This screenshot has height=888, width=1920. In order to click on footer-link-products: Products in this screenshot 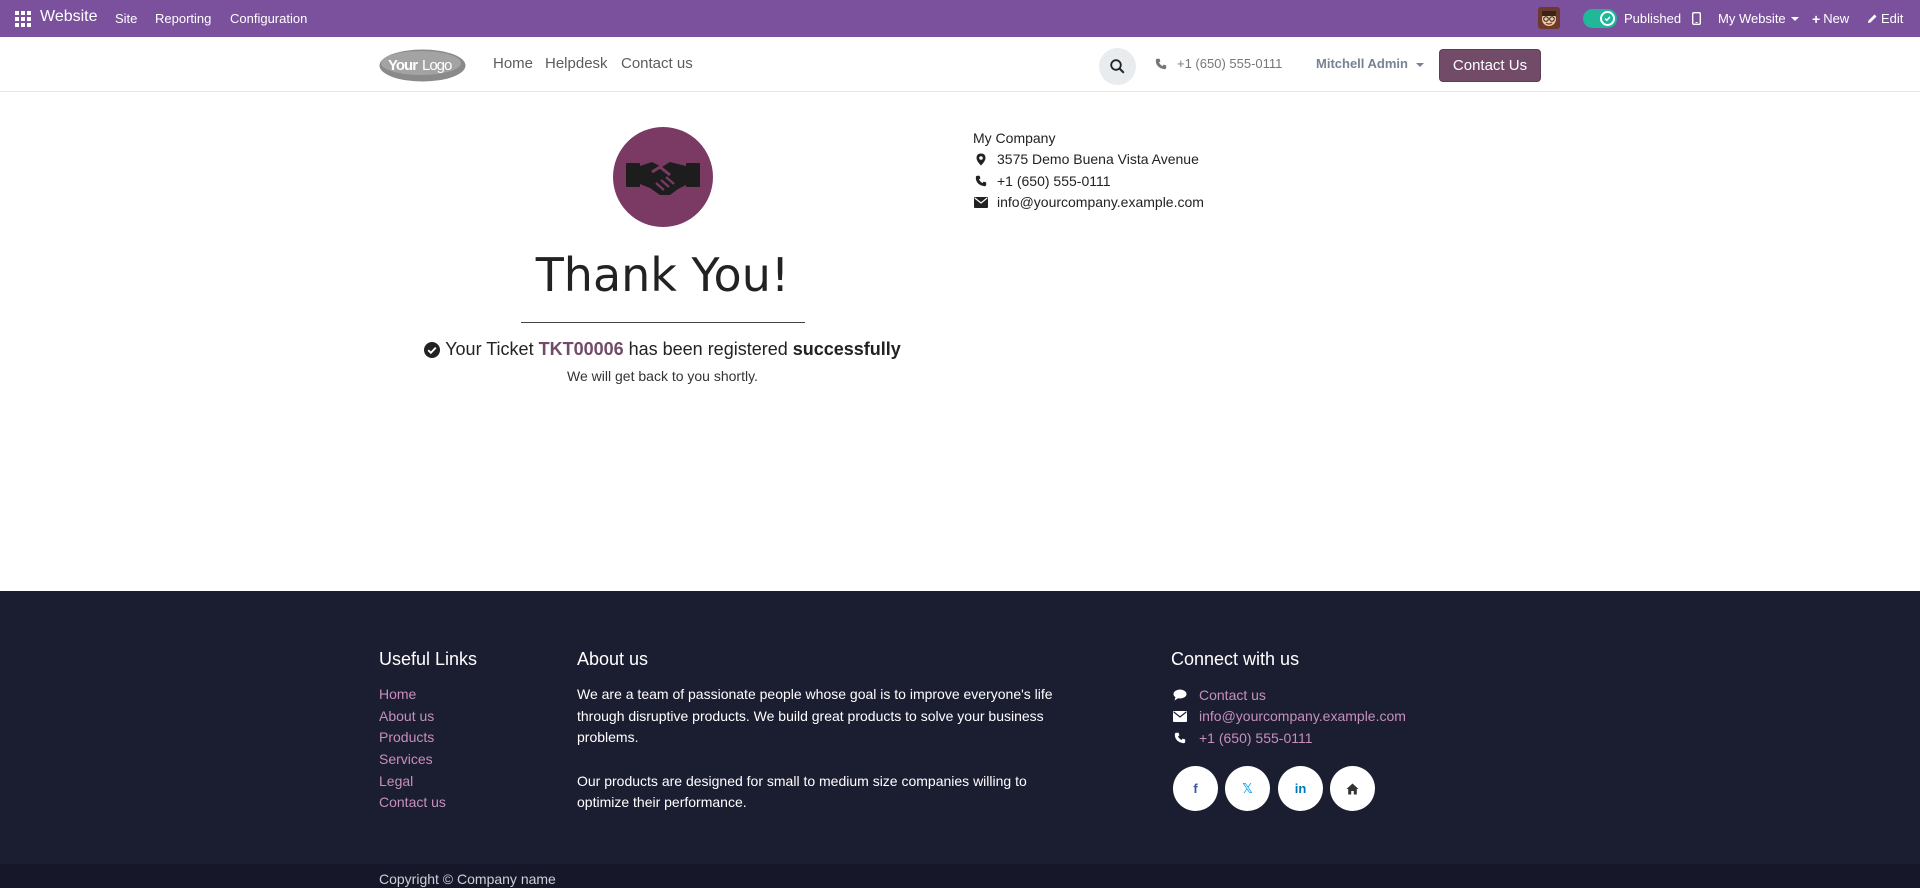, I will do `click(412, 739)`.